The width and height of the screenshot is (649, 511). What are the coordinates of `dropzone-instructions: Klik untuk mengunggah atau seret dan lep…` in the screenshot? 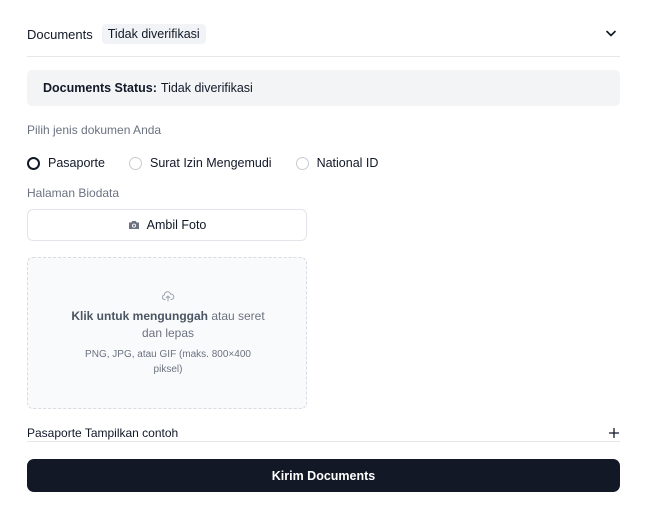 It's located at (168, 325).